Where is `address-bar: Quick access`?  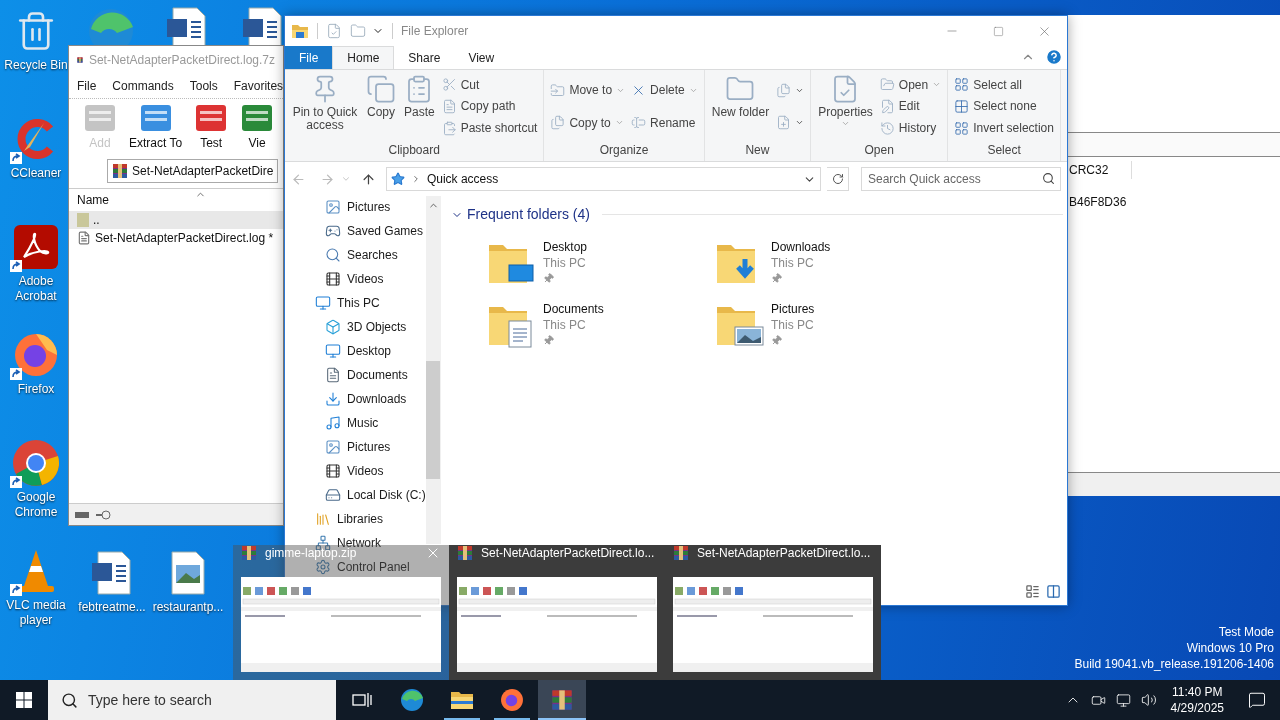
address-bar: Quick access is located at coordinates (603, 179).